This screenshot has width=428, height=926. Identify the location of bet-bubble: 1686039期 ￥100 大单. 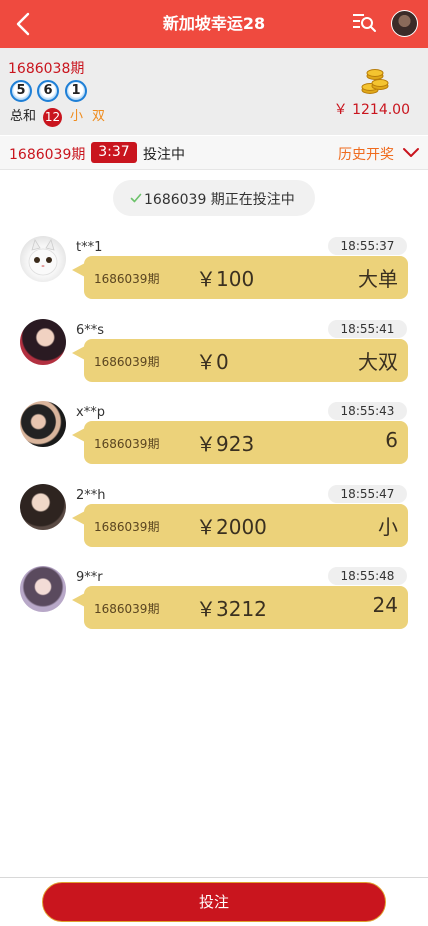
(246, 277).